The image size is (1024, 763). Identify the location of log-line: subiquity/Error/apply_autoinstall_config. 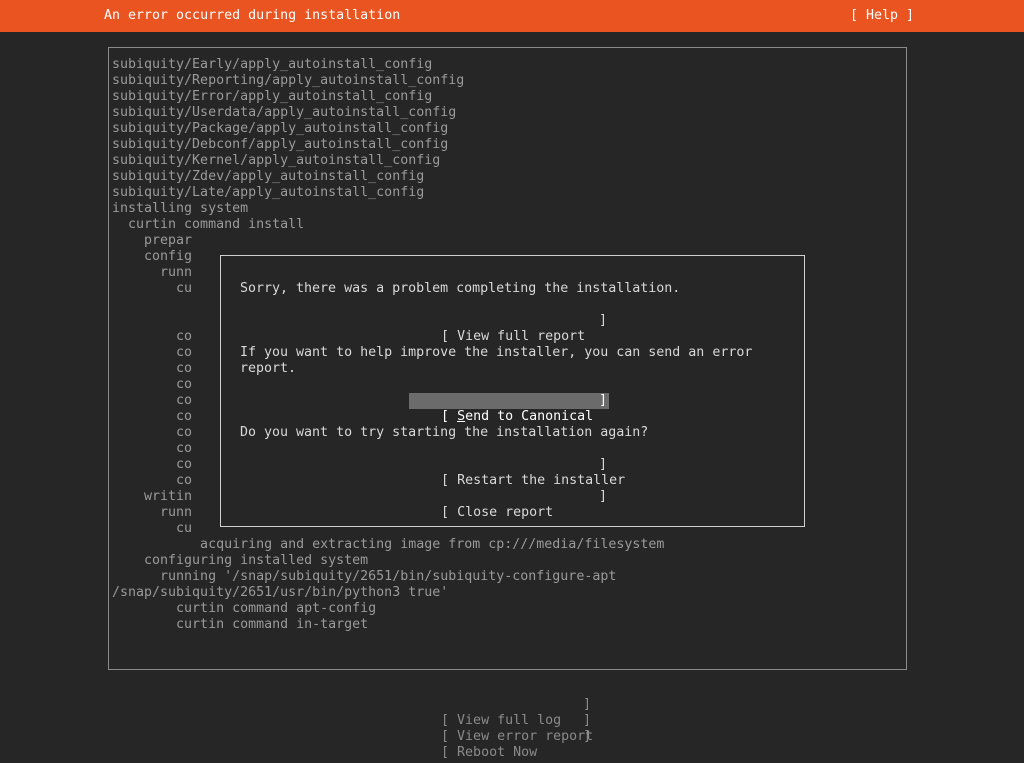
(272, 96).